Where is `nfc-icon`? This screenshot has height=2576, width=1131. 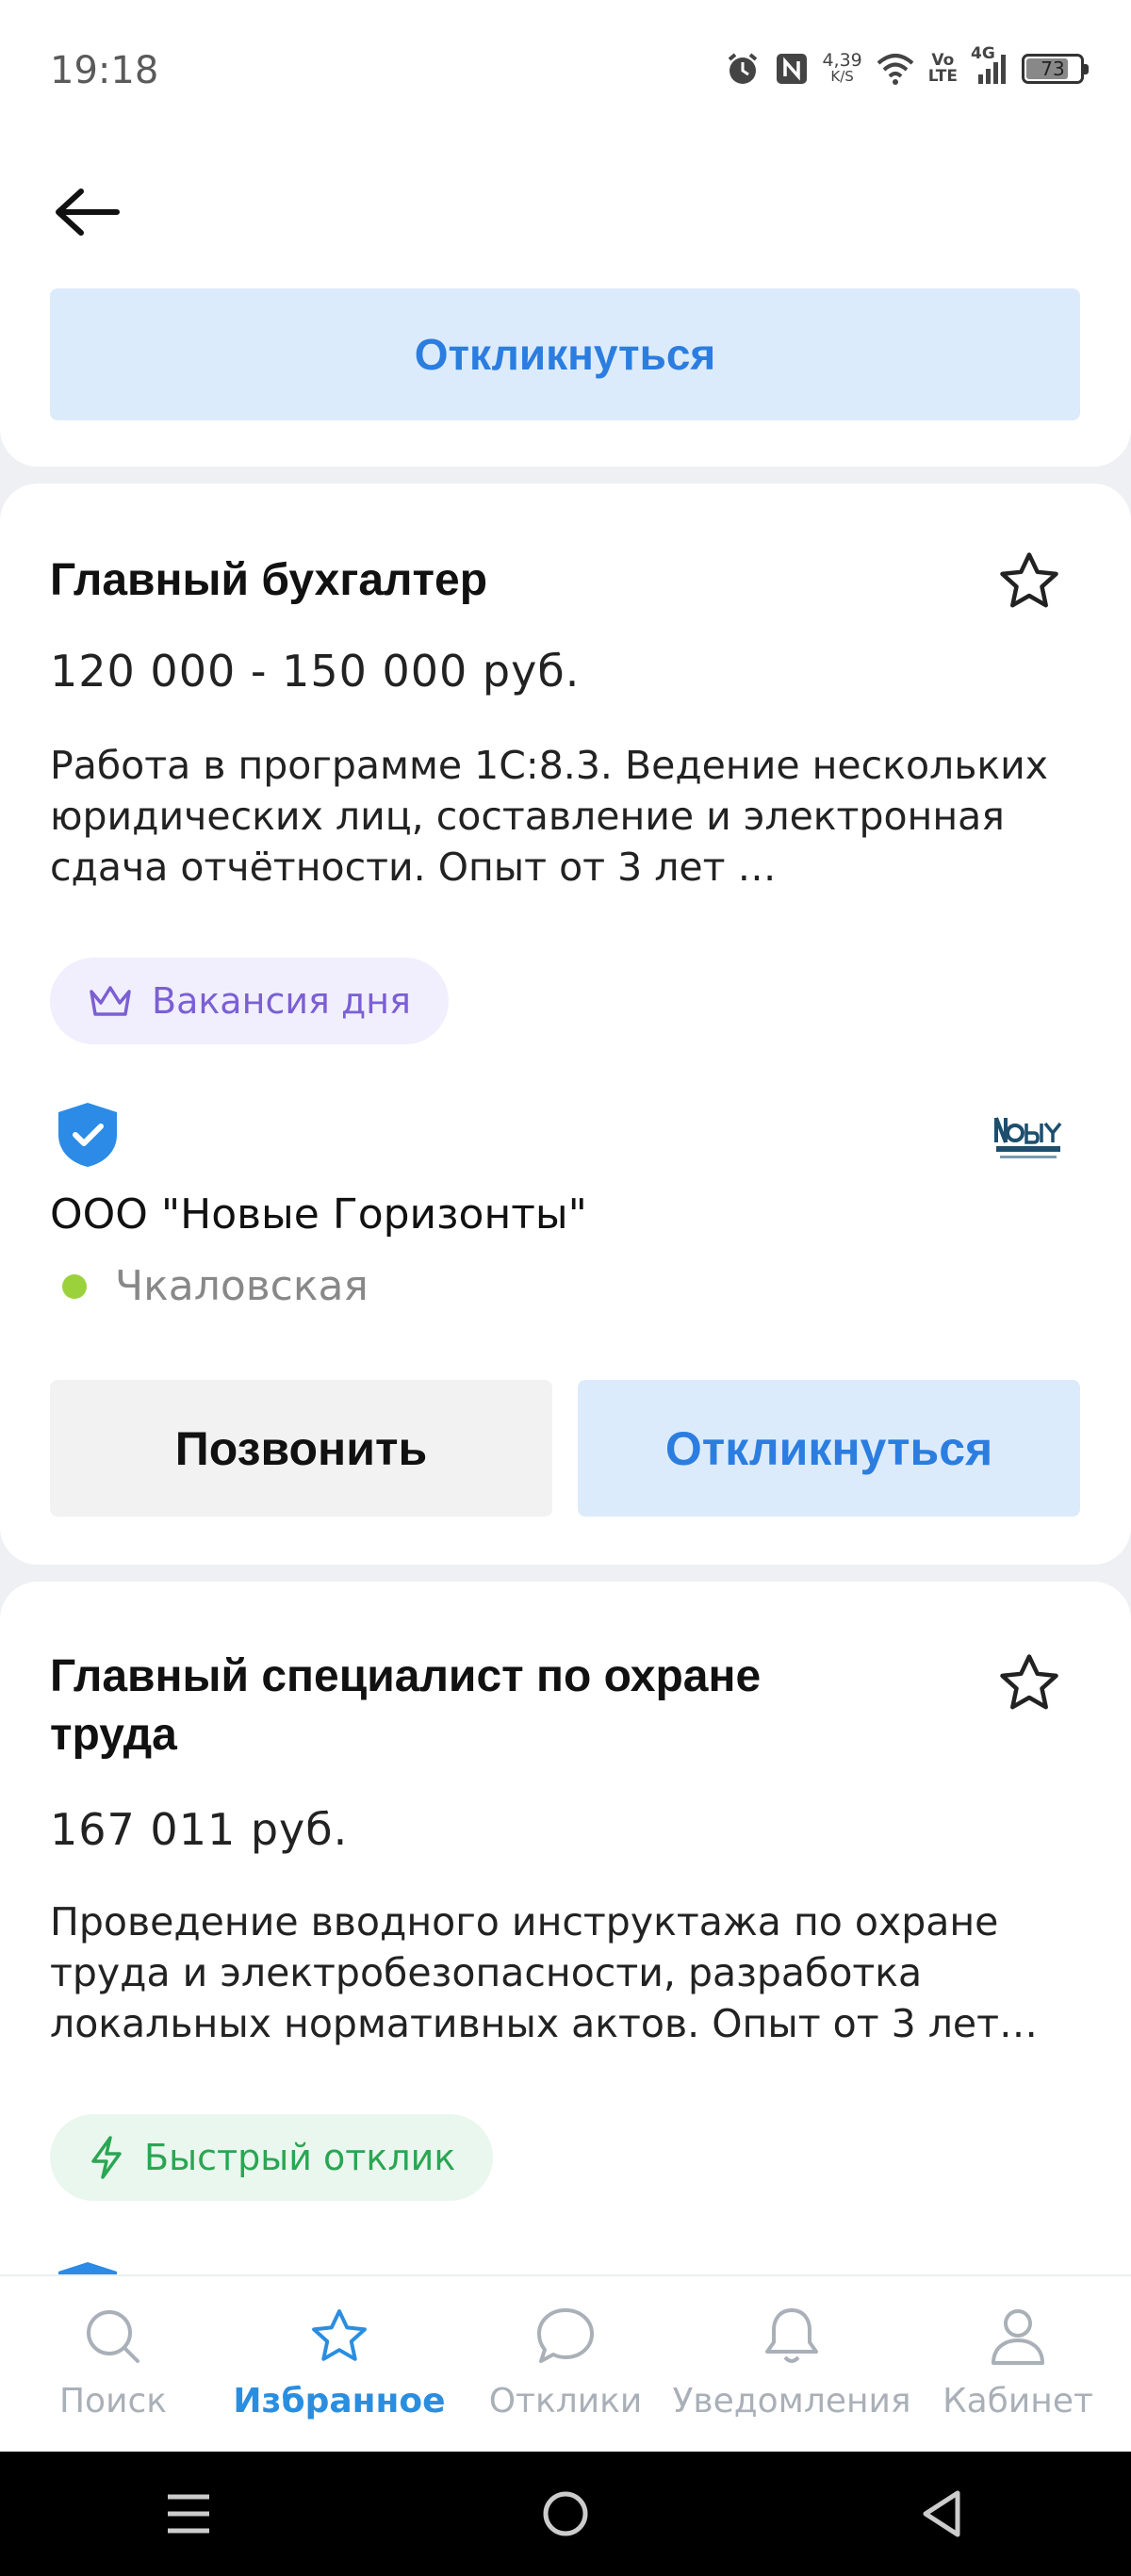 nfc-icon is located at coordinates (792, 69).